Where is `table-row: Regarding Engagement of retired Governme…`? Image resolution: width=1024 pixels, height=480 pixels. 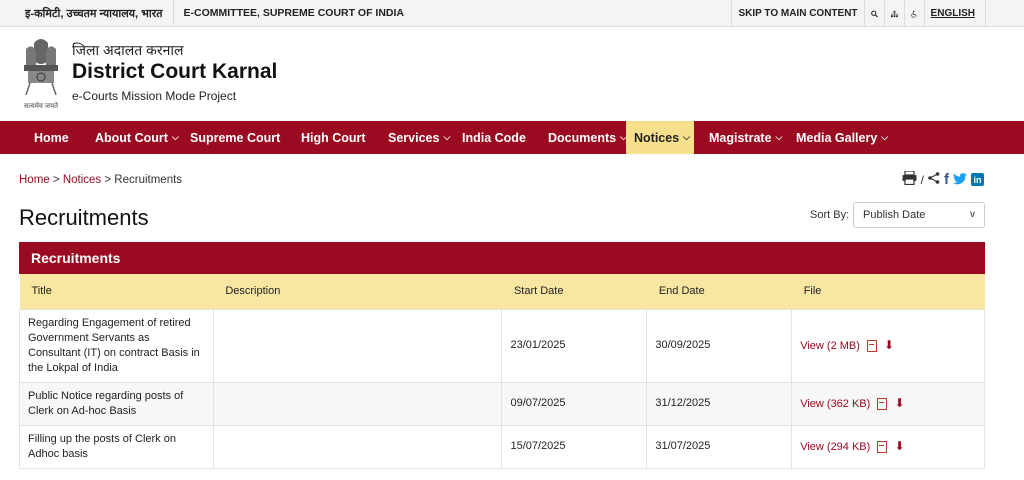 table-row: Regarding Engagement of retired Governme… is located at coordinates (502, 345).